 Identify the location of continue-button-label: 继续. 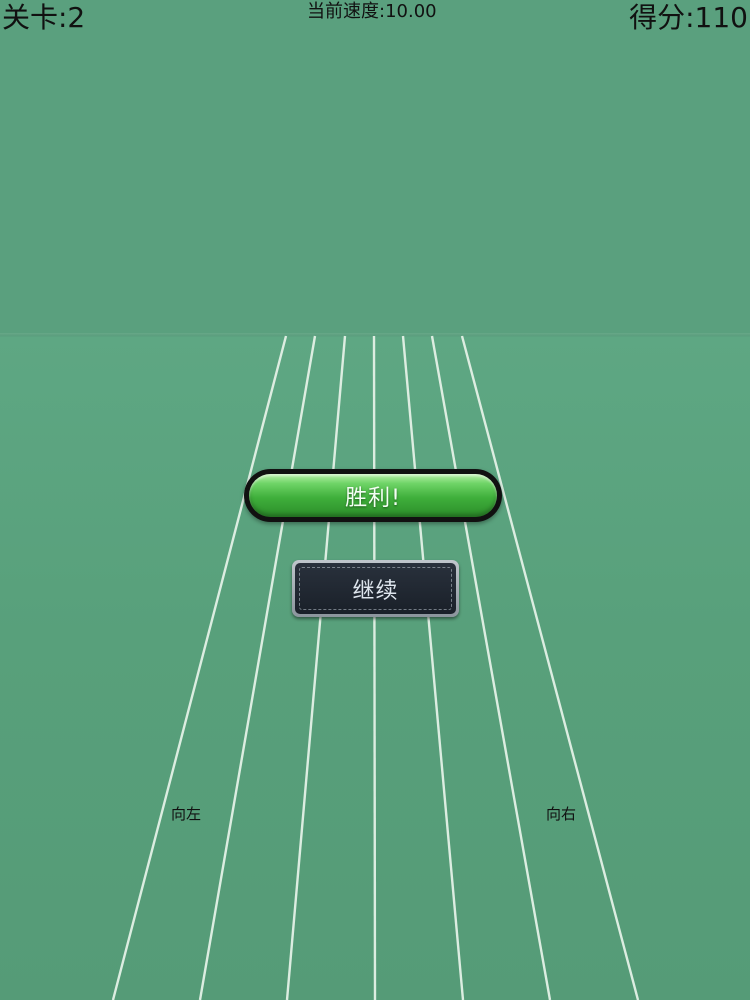
(375, 589).